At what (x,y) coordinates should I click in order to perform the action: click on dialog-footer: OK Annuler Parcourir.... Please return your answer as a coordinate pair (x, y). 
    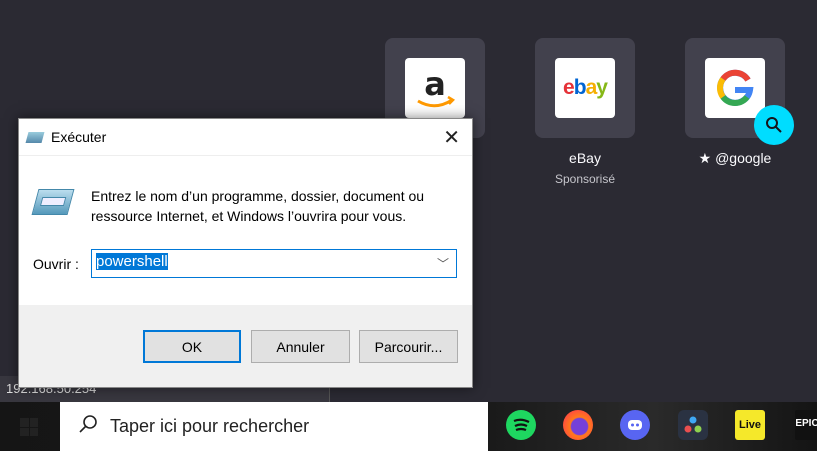
    Looking at the image, I should click on (245, 346).